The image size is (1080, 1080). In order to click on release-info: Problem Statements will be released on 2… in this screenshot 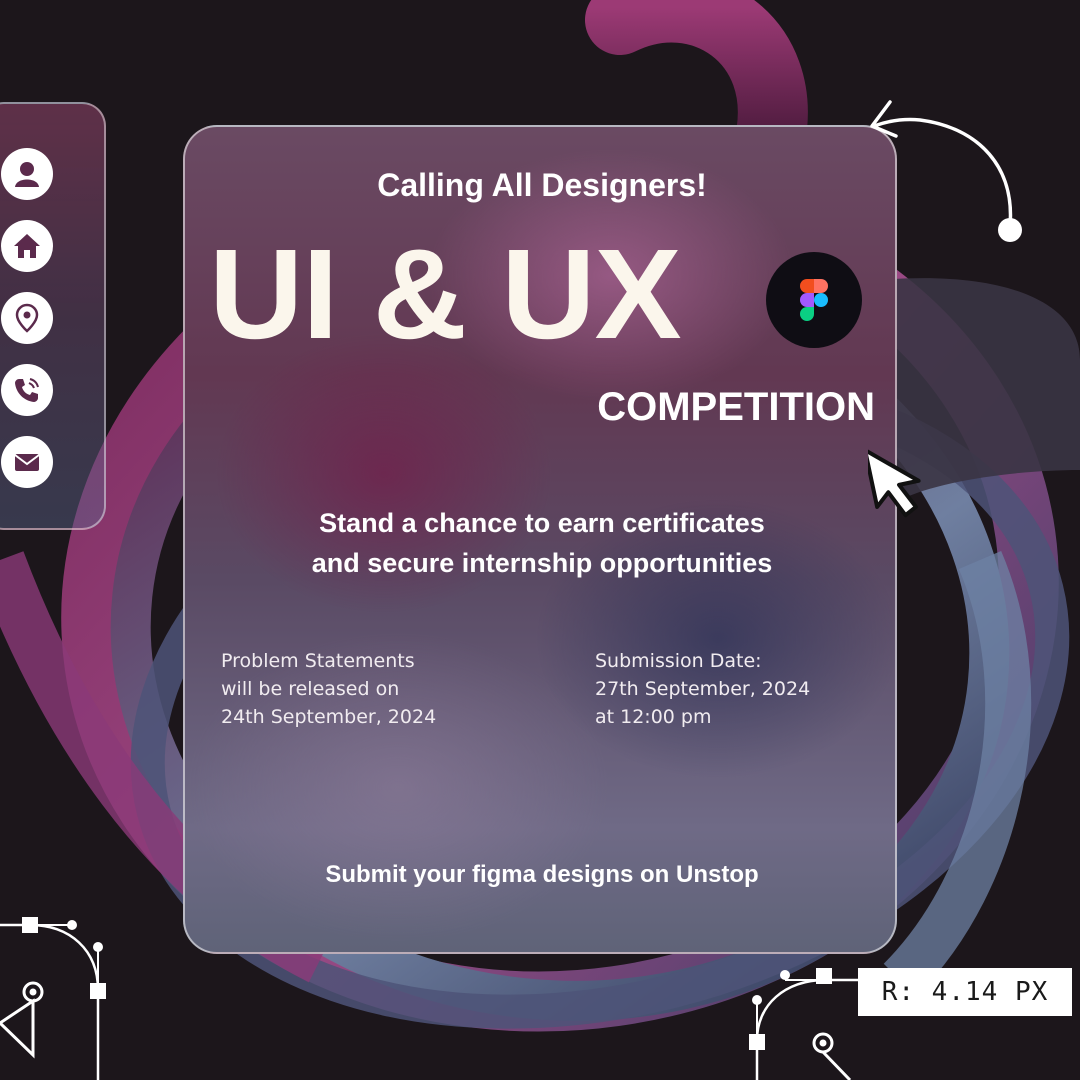, I will do `click(329, 689)`.